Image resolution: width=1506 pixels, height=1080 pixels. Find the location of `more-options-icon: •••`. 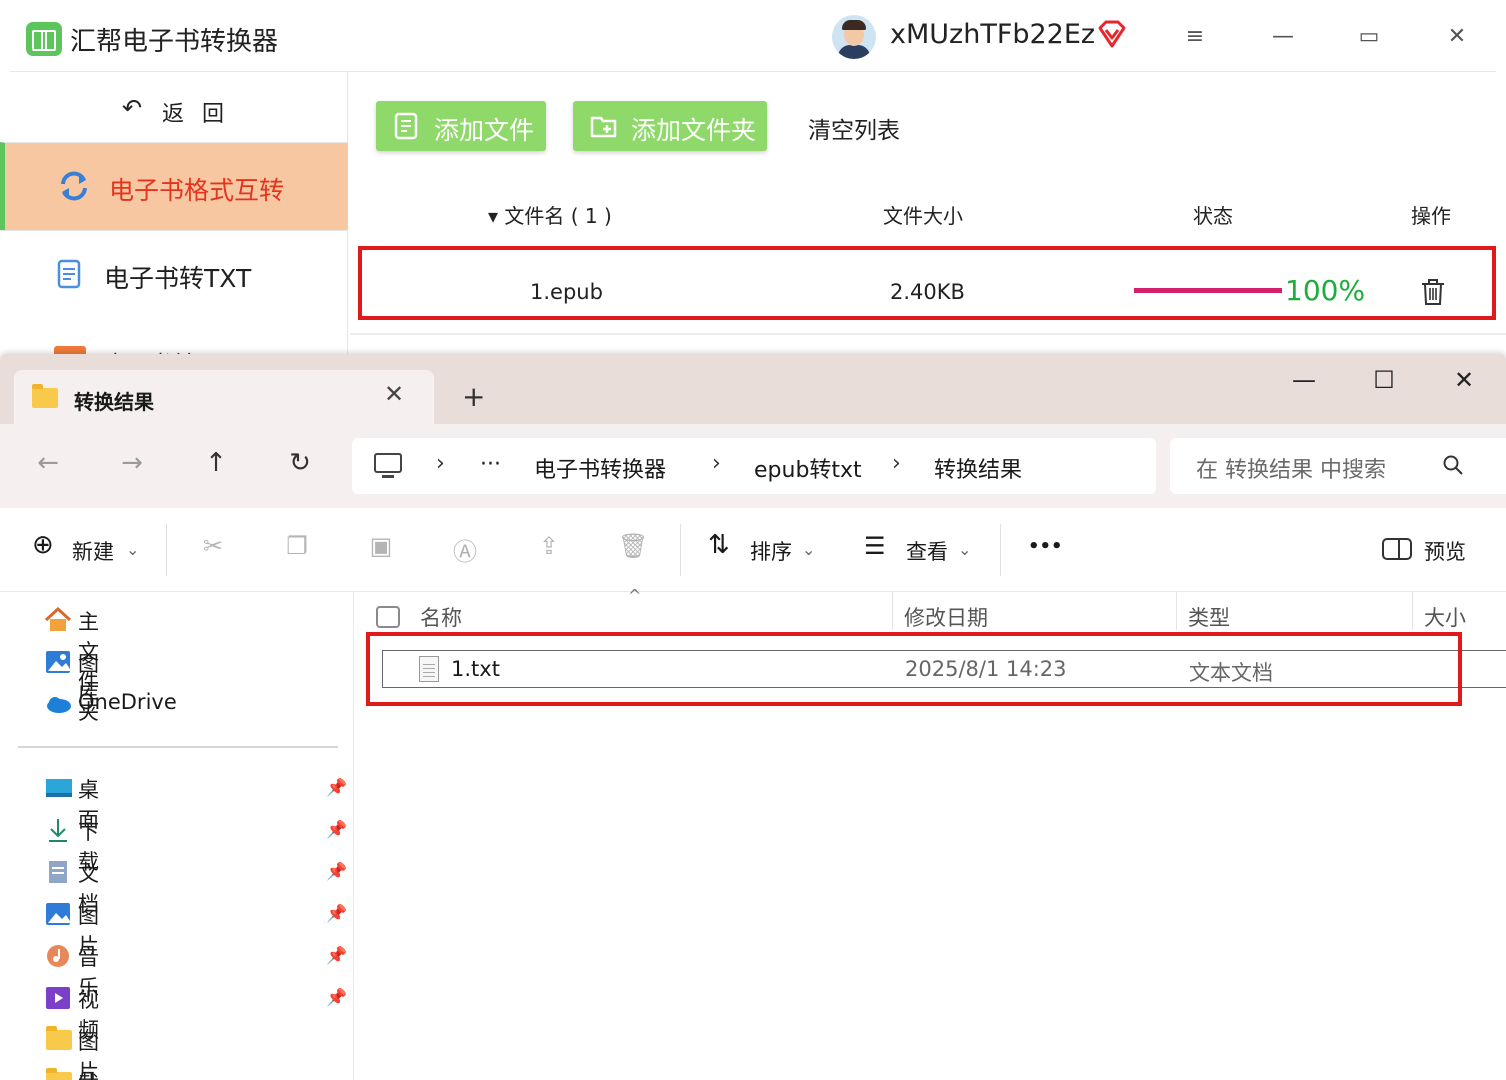

more-options-icon: ••• is located at coordinates (1045, 546).